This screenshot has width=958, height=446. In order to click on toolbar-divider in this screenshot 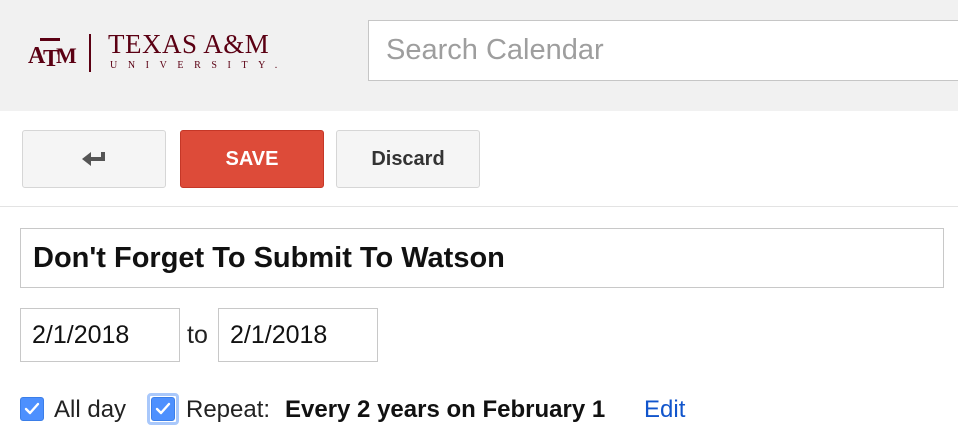, I will do `click(479, 206)`.